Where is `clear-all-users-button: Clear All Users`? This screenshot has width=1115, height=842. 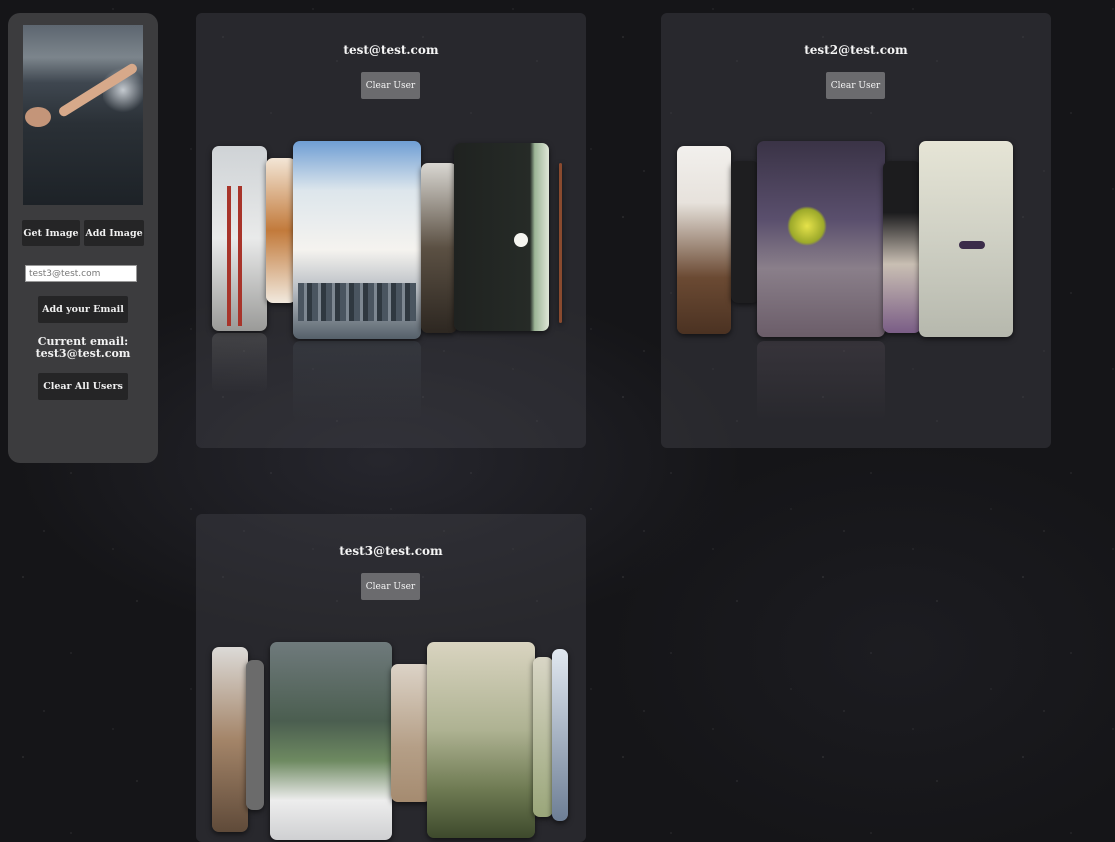 clear-all-users-button: Clear All Users is located at coordinates (83, 386).